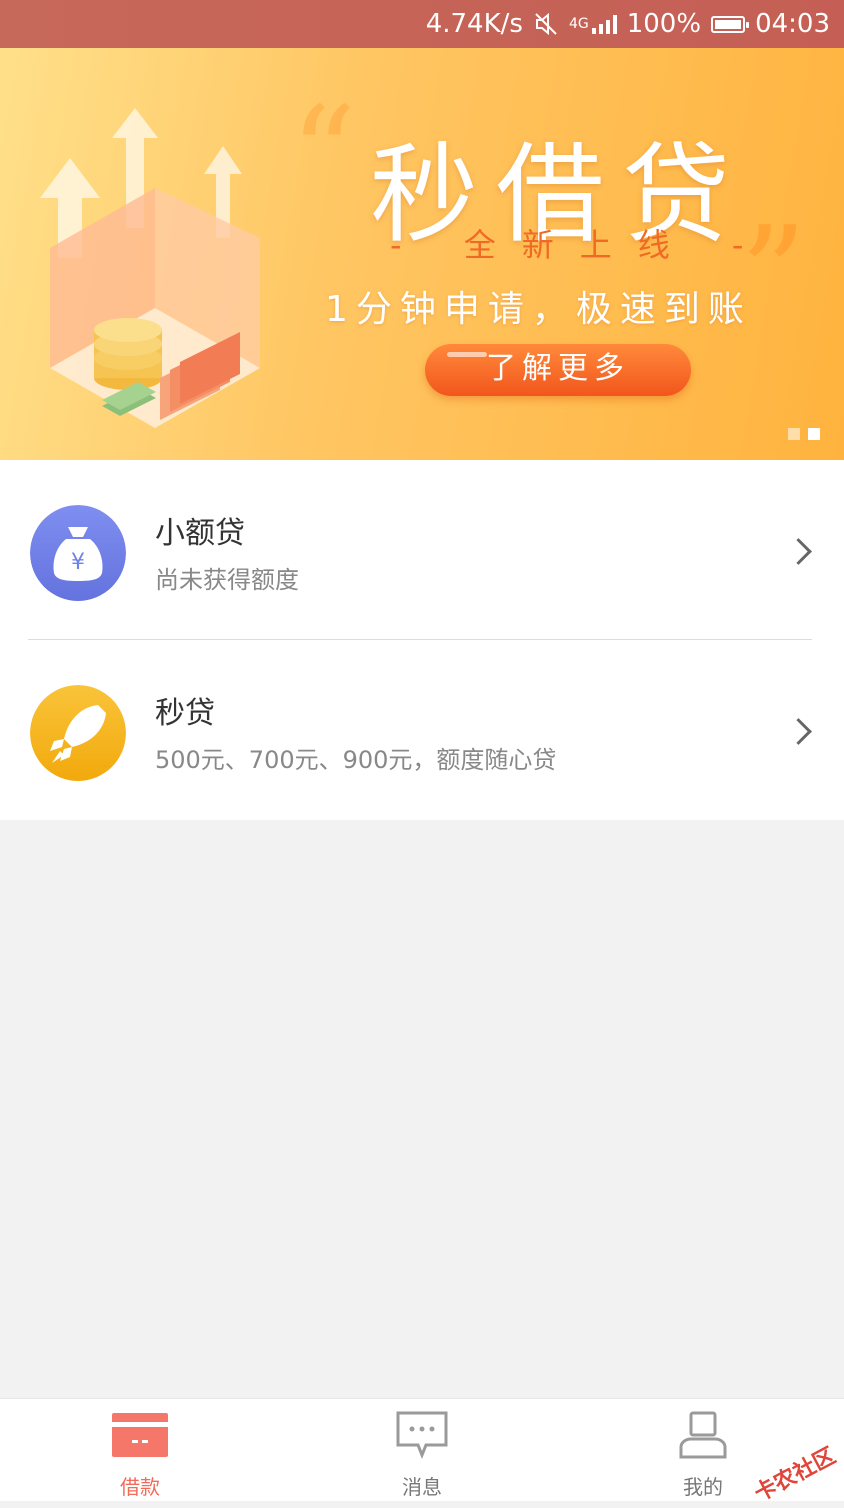  What do you see at coordinates (422, 1487) in the screenshot?
I see `tab-label: 消息` at bounding box center [422, 1487].